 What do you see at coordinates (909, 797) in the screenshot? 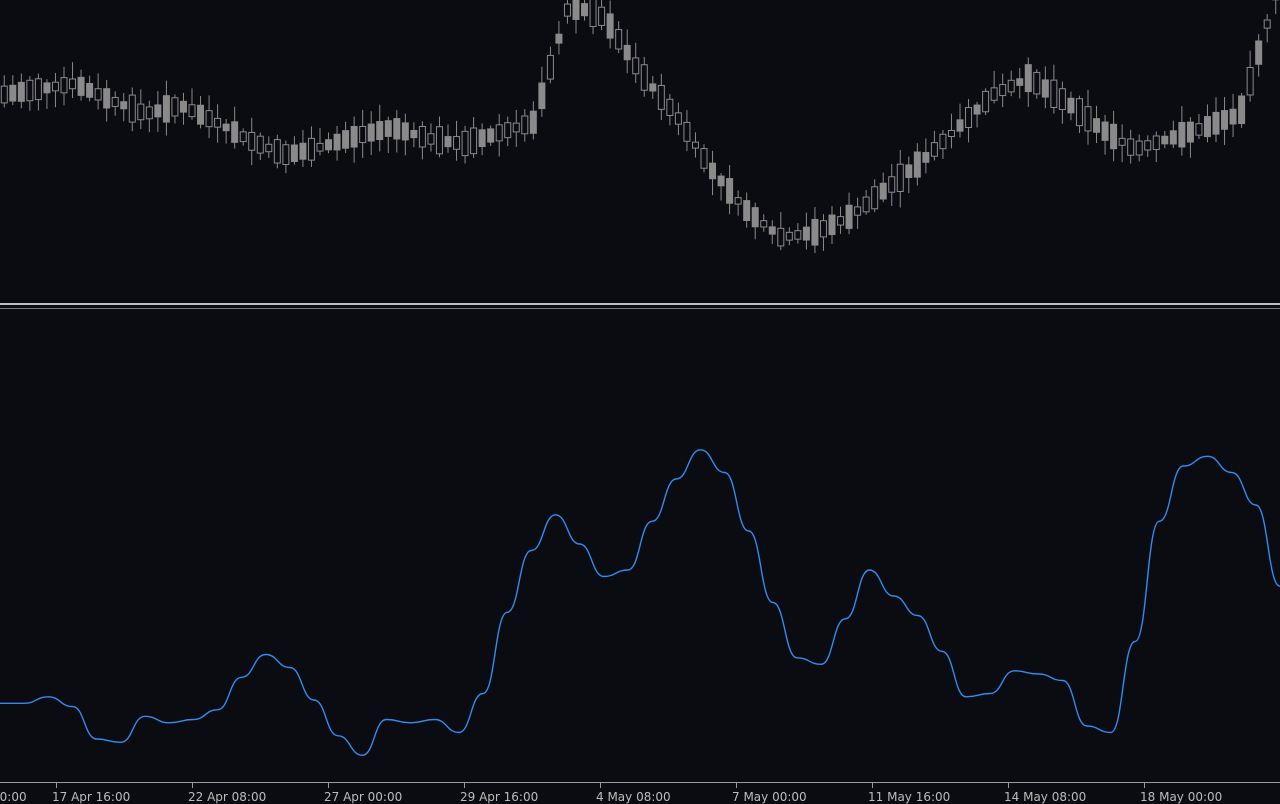
I see `x-axis-label: 11 May 16:00` at bounding box center [909, 797].